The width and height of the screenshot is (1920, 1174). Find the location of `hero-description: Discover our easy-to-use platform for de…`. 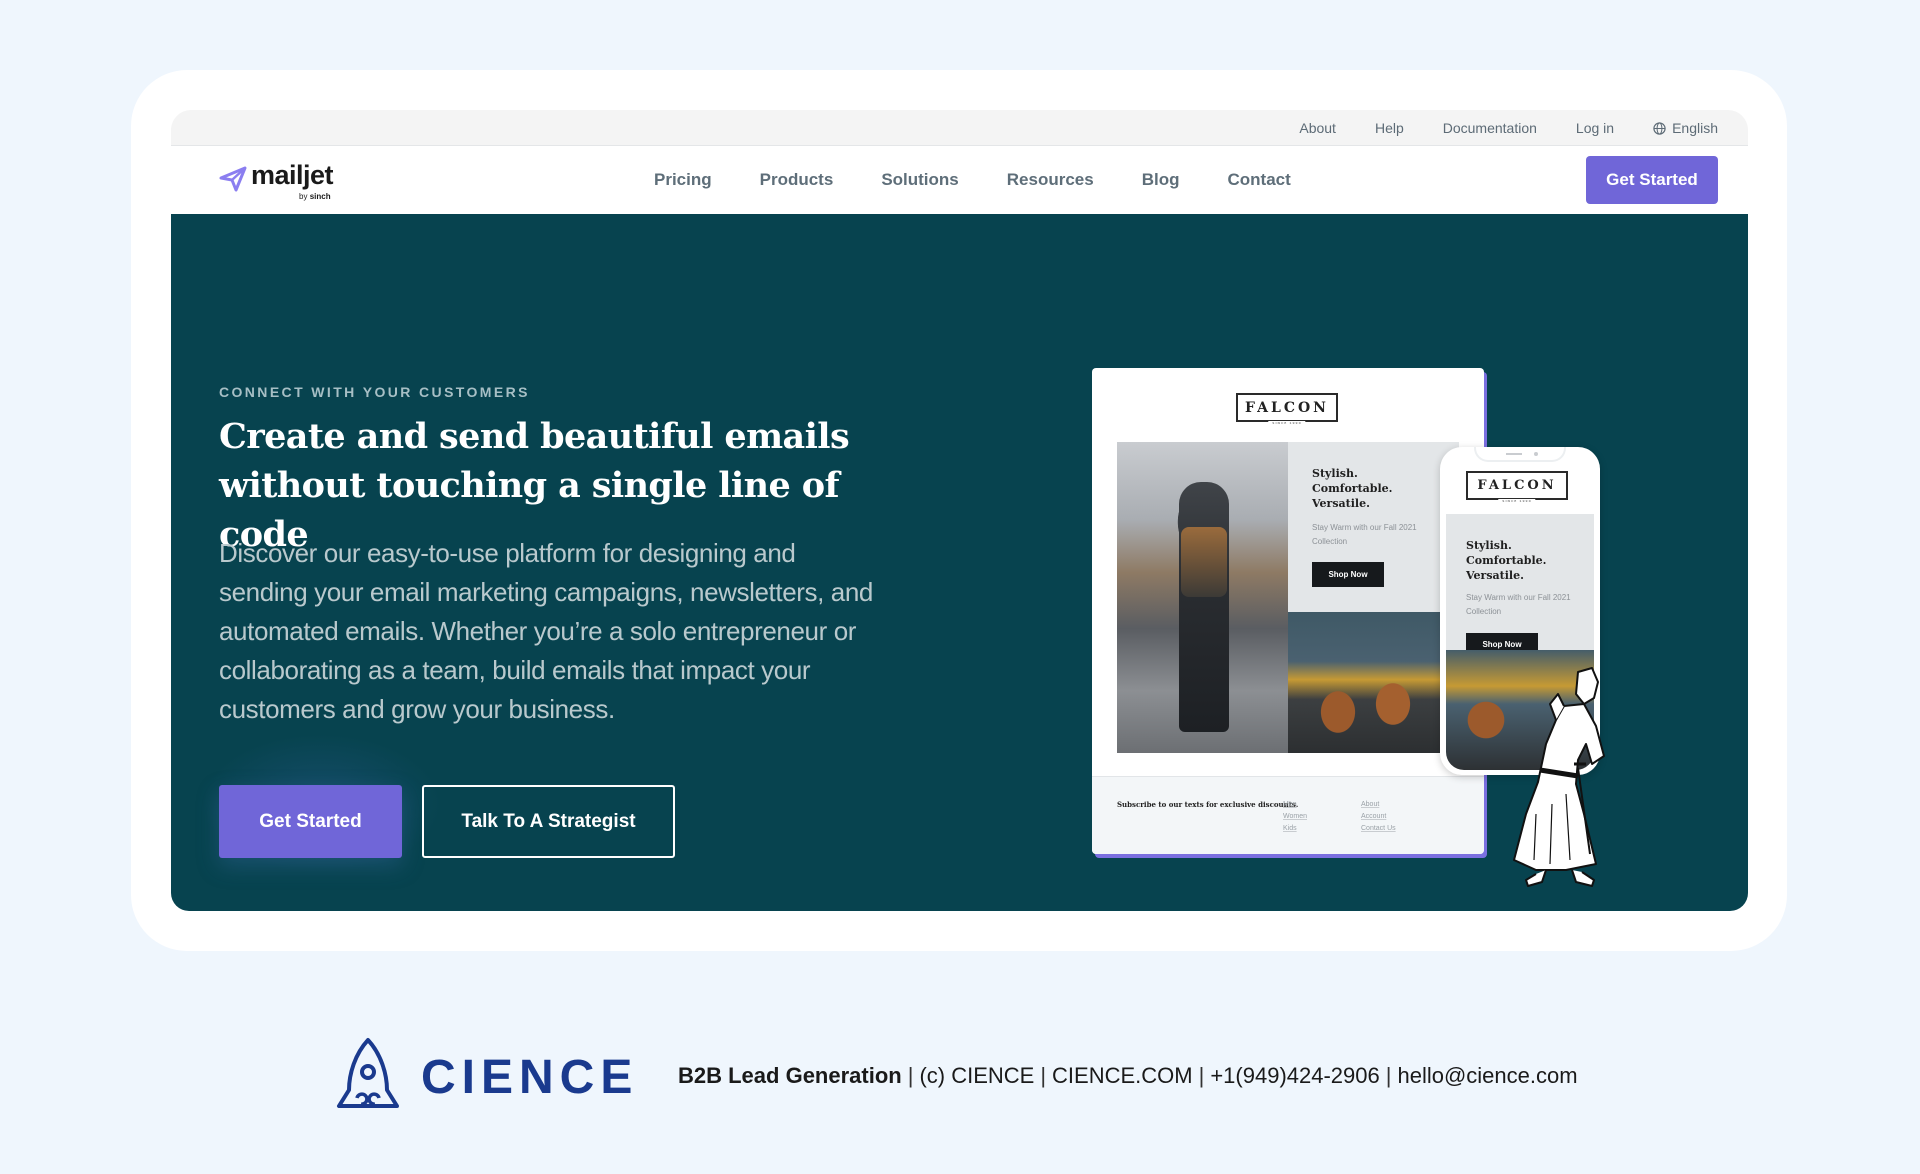

hero-description: Discover our easy-to-use platform for de… is located at coordinates (546, 631).